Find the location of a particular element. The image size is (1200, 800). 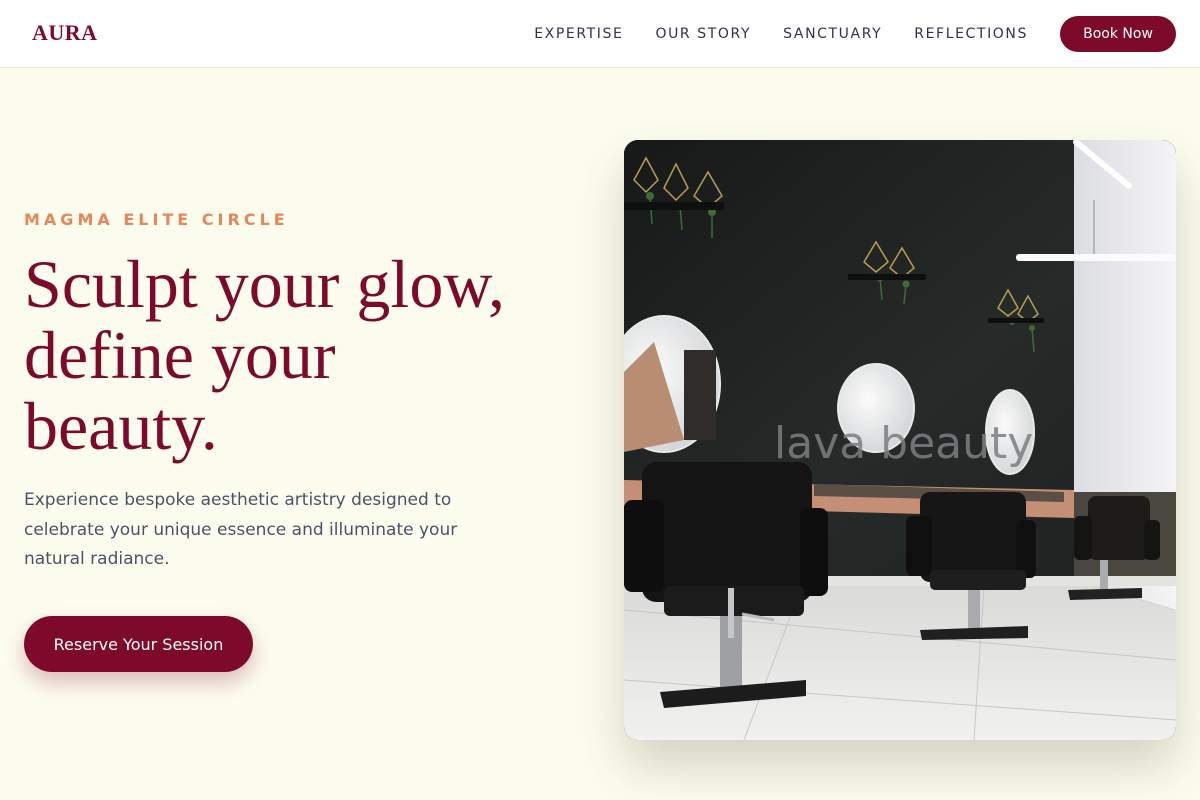

book-now-button: Book Now is located at coordinates (1118, 34).